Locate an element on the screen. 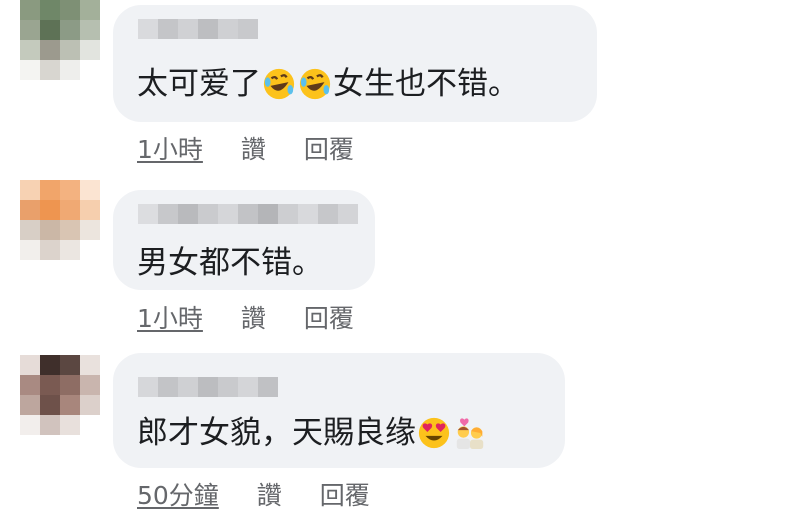 The width and height of the screenshot is (800, 525). timestamp-link: 50分鐘 is located at coordinates (178, 495).